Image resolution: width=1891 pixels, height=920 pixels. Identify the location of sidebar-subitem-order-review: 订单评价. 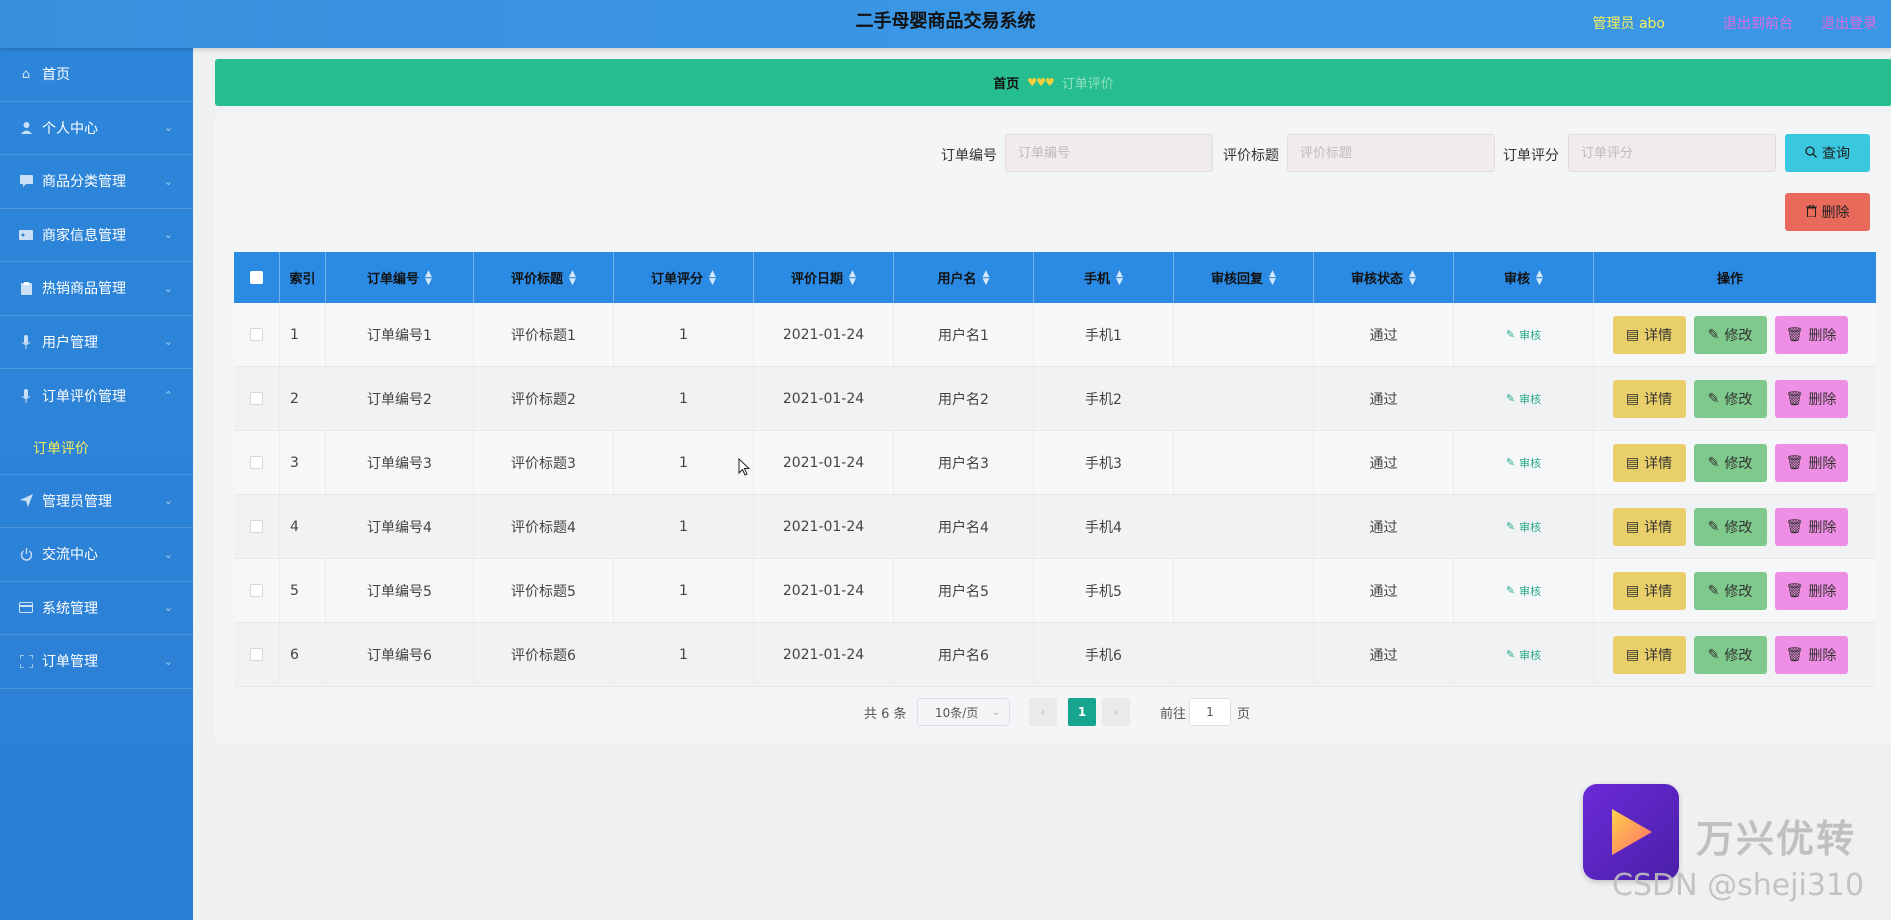
(96, 449).